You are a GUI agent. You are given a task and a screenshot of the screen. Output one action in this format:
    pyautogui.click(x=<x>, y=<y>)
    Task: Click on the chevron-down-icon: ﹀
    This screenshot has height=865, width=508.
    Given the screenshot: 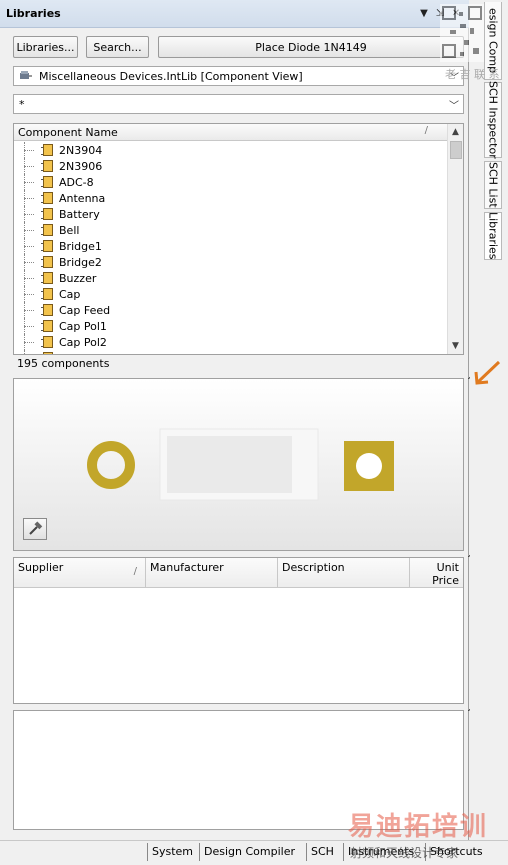 What is the action you would take?
    pyautogui.click(x=454, y=106)
    